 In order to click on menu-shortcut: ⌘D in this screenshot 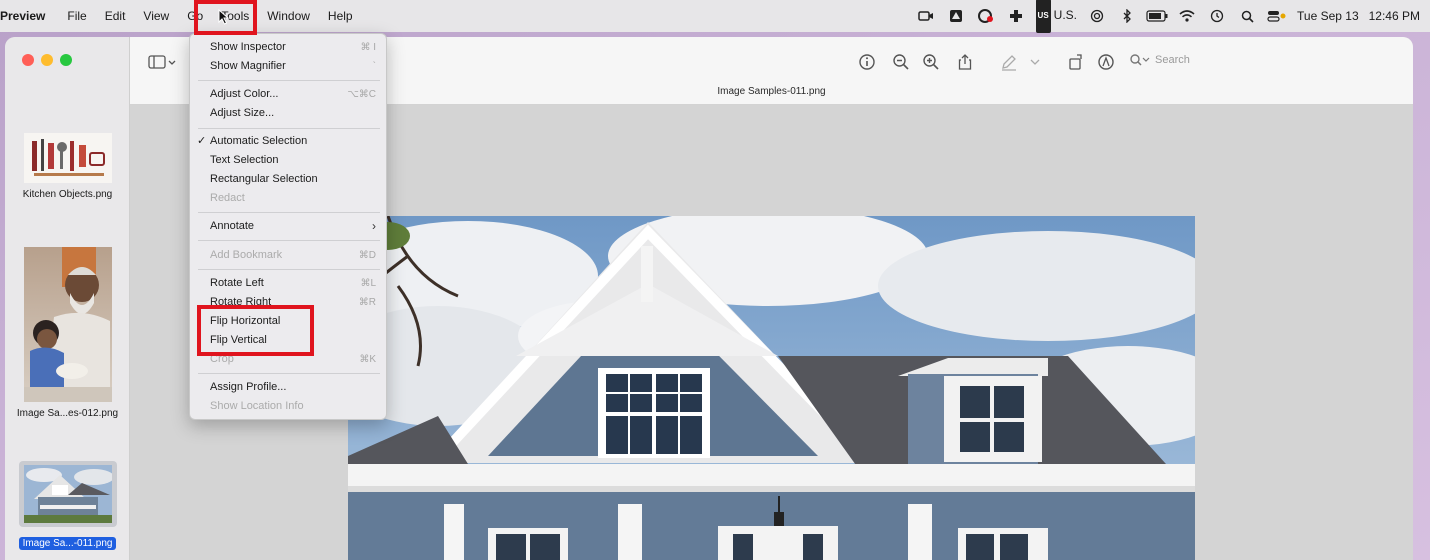, I will do `click(367, 255)`.